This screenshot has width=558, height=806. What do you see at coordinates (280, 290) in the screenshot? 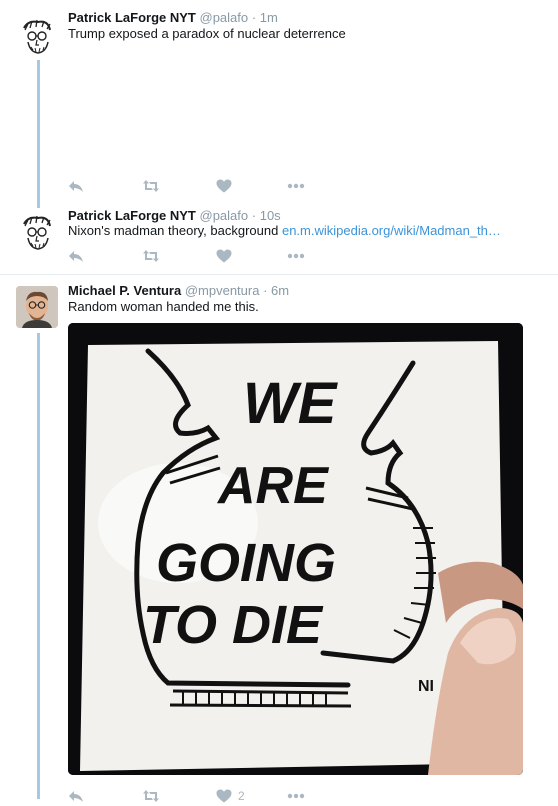
I see `timestamp: 6m` at bounding box center [280, 290].